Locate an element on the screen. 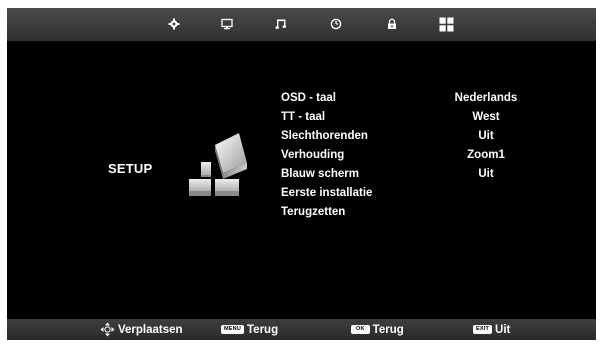 Image resolution: width=603 pixels, height=345 pixels. menu-key-icon: MENU is located at coordinates (232, 329).